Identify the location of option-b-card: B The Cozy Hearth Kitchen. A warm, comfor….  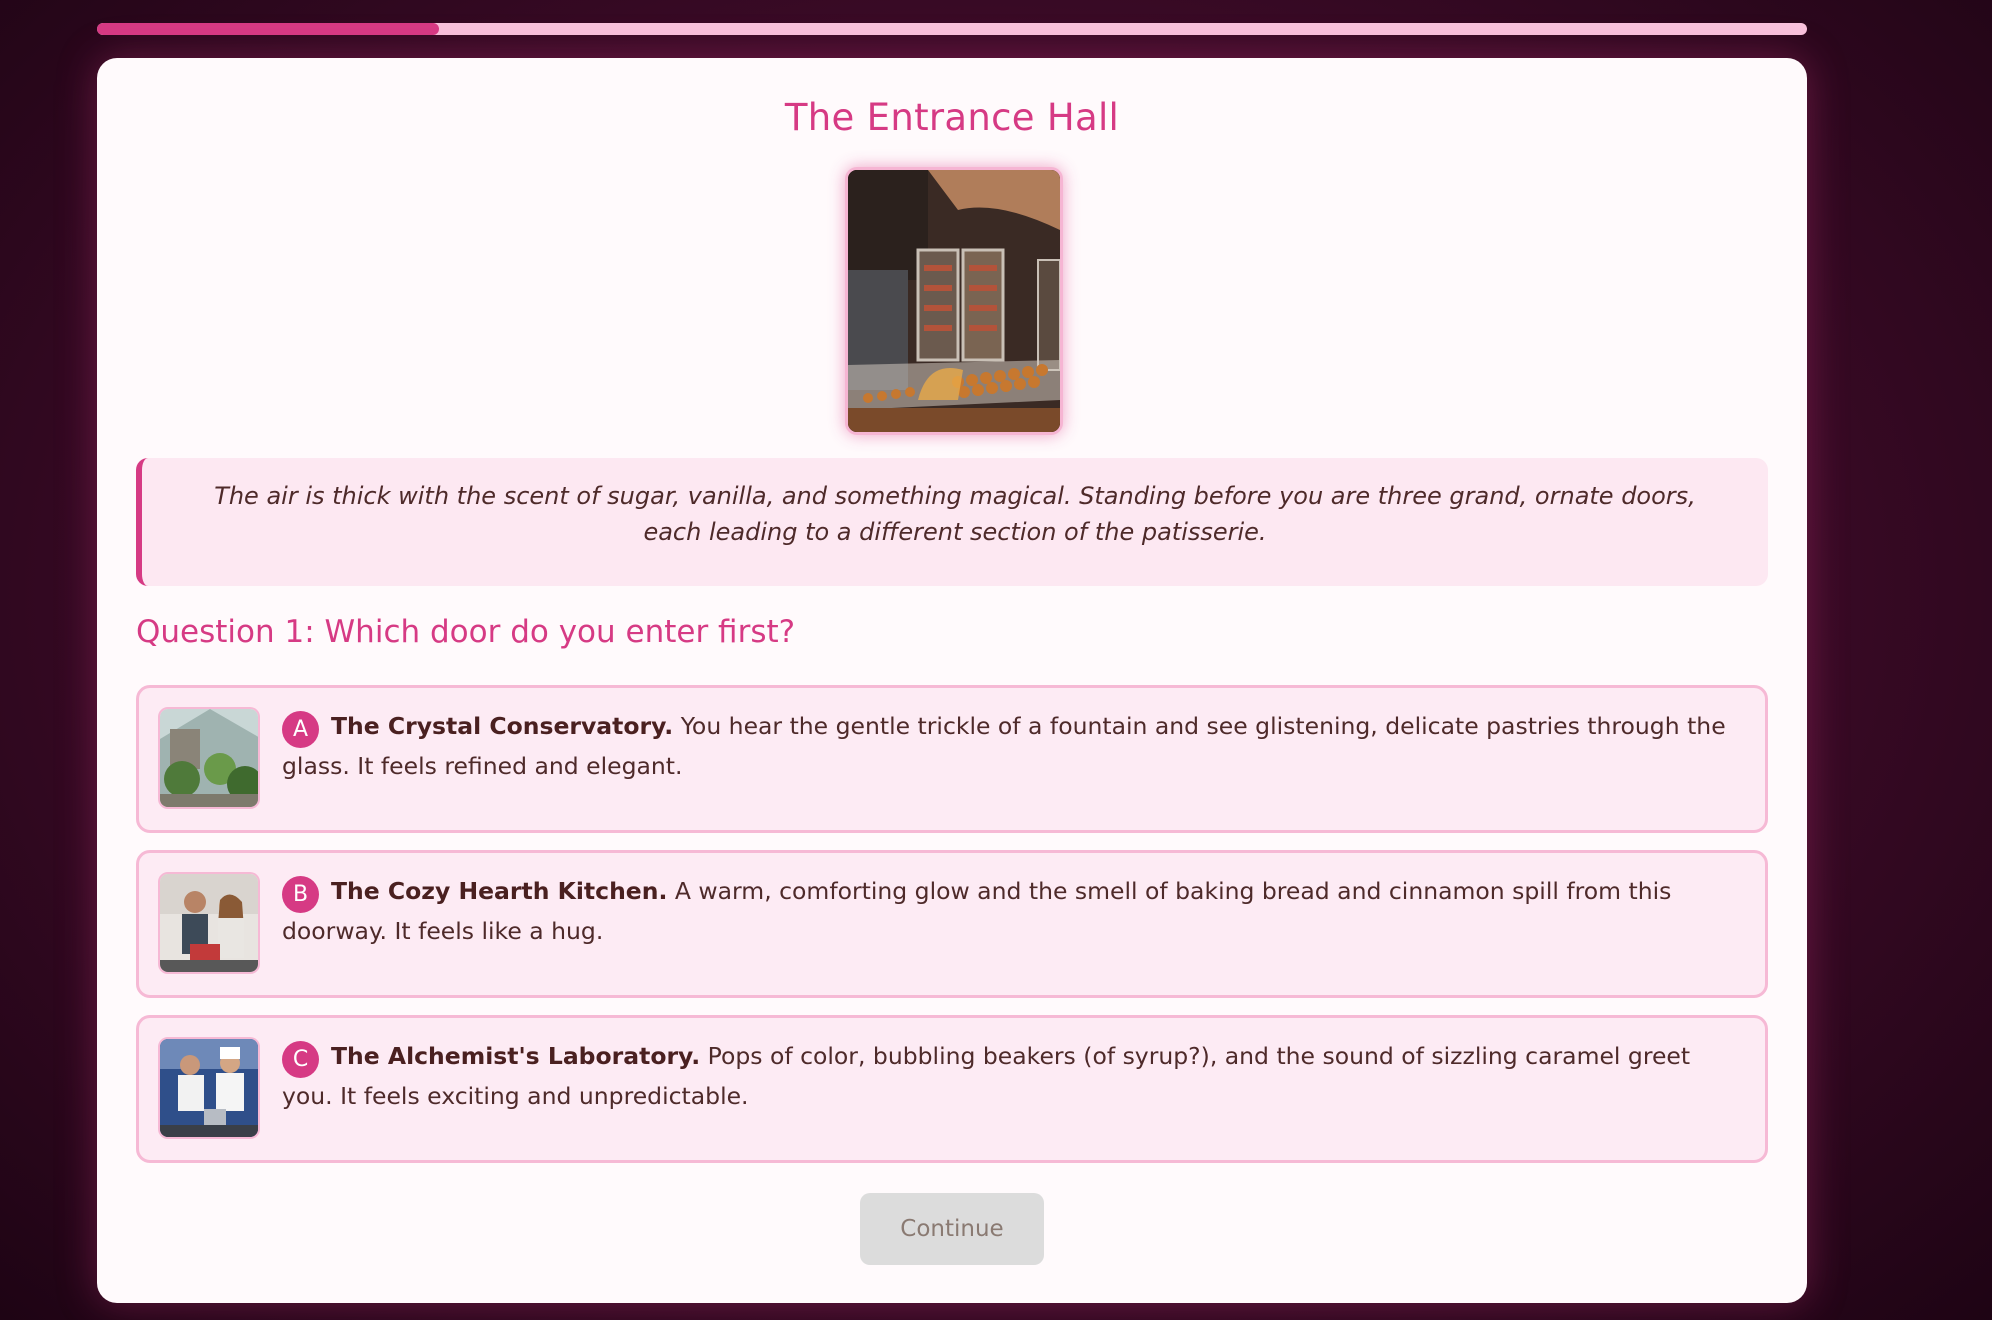
(952, 924).